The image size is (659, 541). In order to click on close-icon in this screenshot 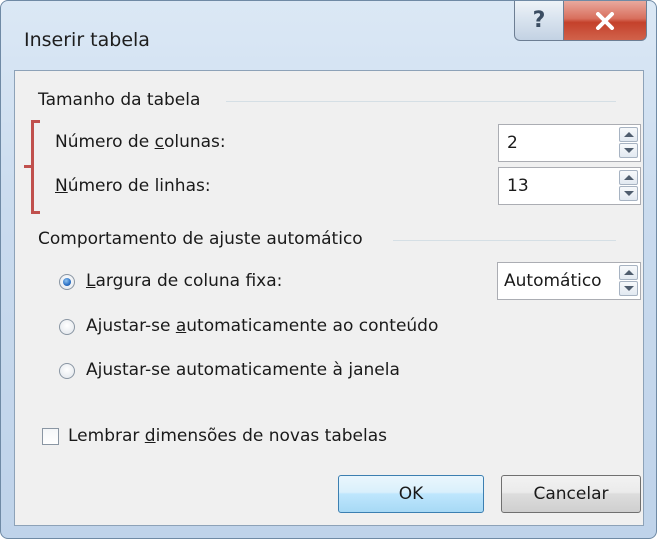, I will do `click(605, 20)`.